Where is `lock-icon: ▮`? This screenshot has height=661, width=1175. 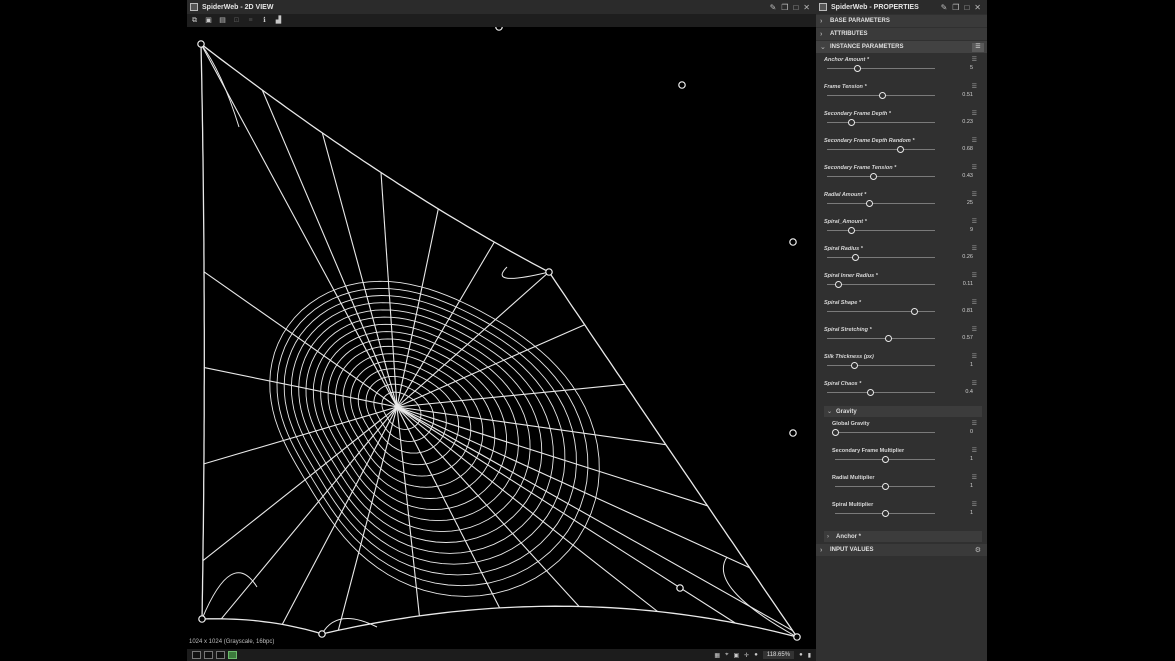 lock-icon: ▮ is located at coordinates (809, 655).